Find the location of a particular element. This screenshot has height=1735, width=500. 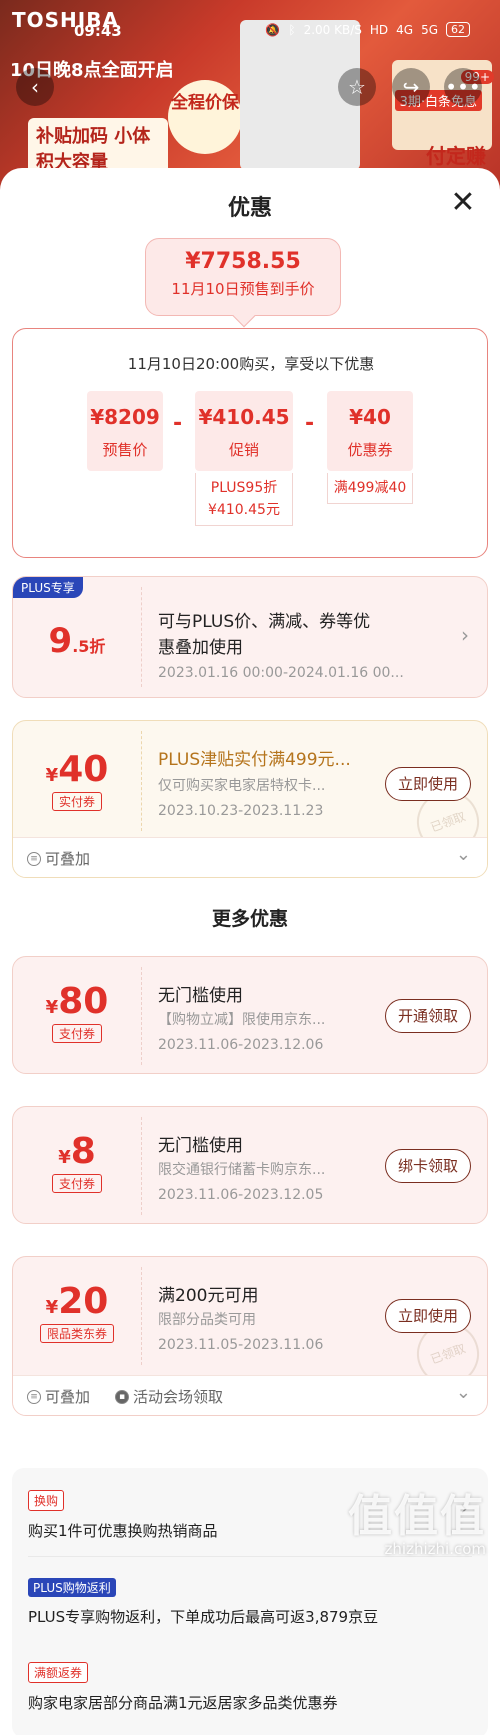

coupon-amount-block: ¥8 支付券 is located at coordinates (77, 1162).